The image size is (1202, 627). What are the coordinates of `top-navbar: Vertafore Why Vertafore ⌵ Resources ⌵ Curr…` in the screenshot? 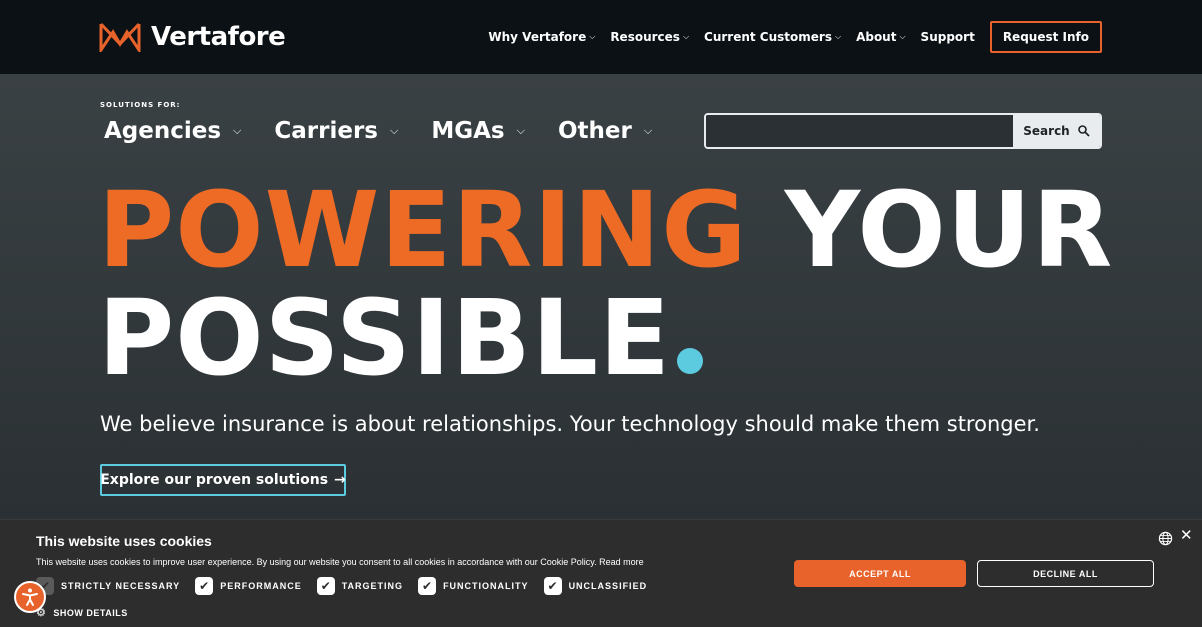 It's located at (601, 37).